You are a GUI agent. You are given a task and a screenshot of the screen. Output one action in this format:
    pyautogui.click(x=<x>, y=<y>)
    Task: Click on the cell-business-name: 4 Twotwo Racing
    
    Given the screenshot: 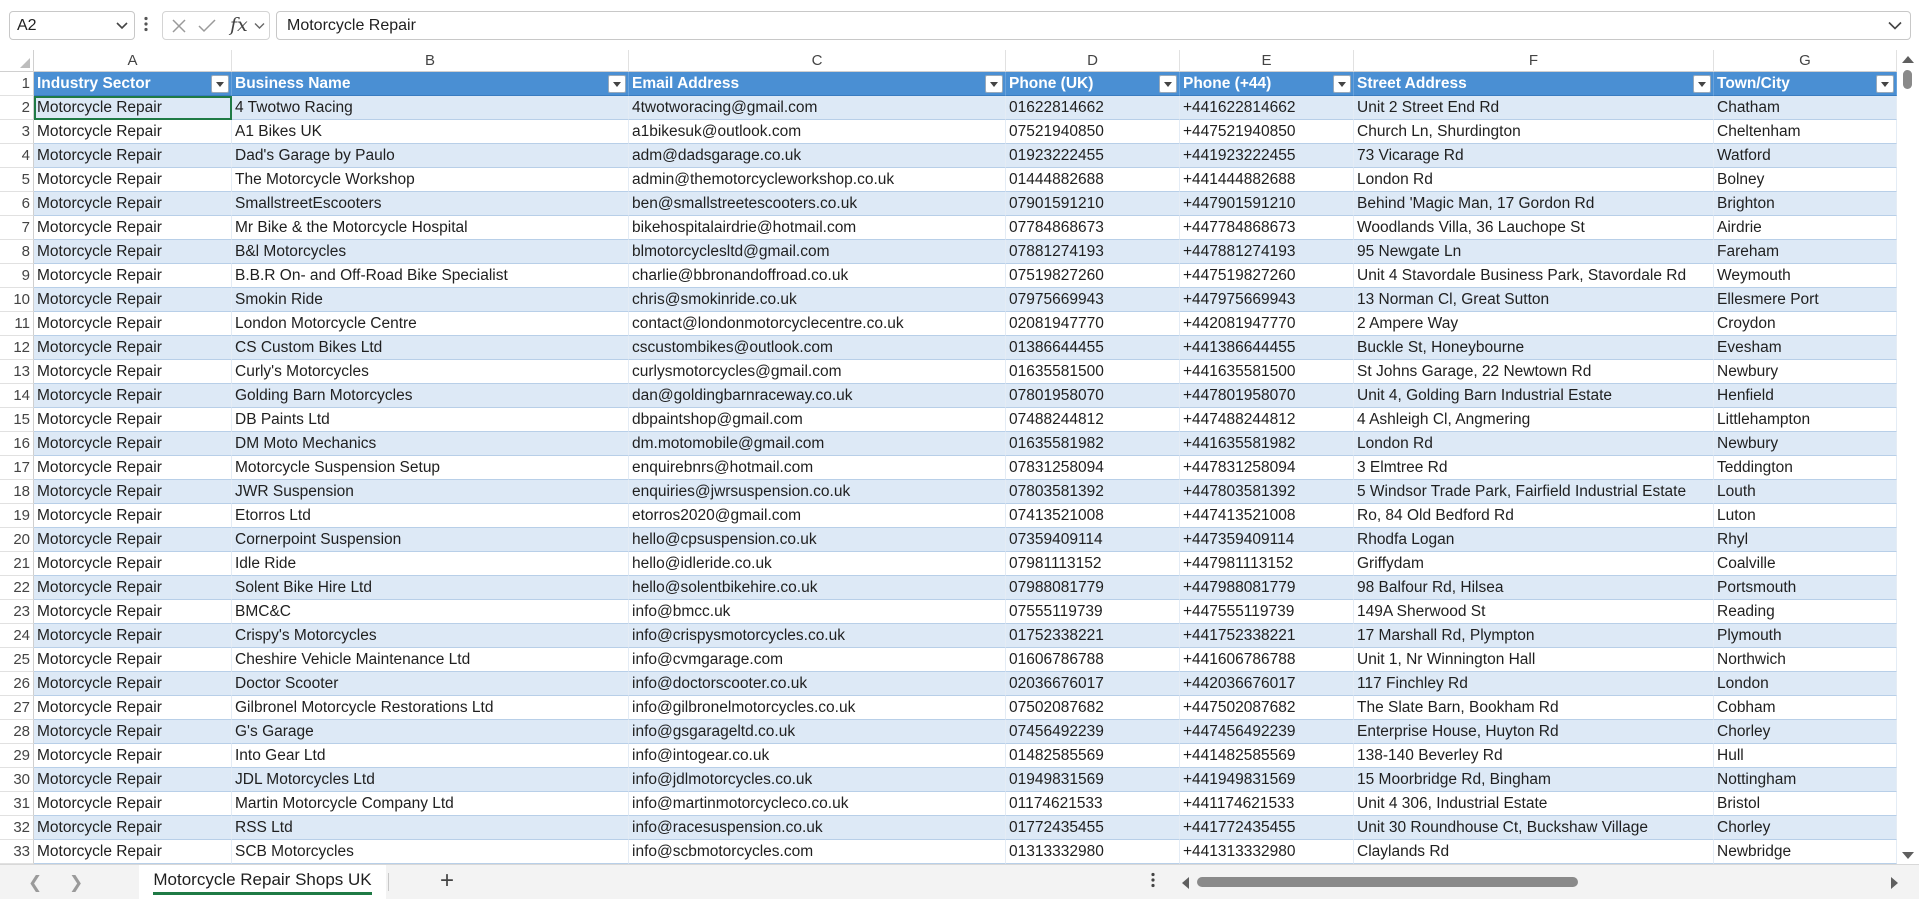 What is the action you would take?
    pyautogui.click(x=430, y=108)
    